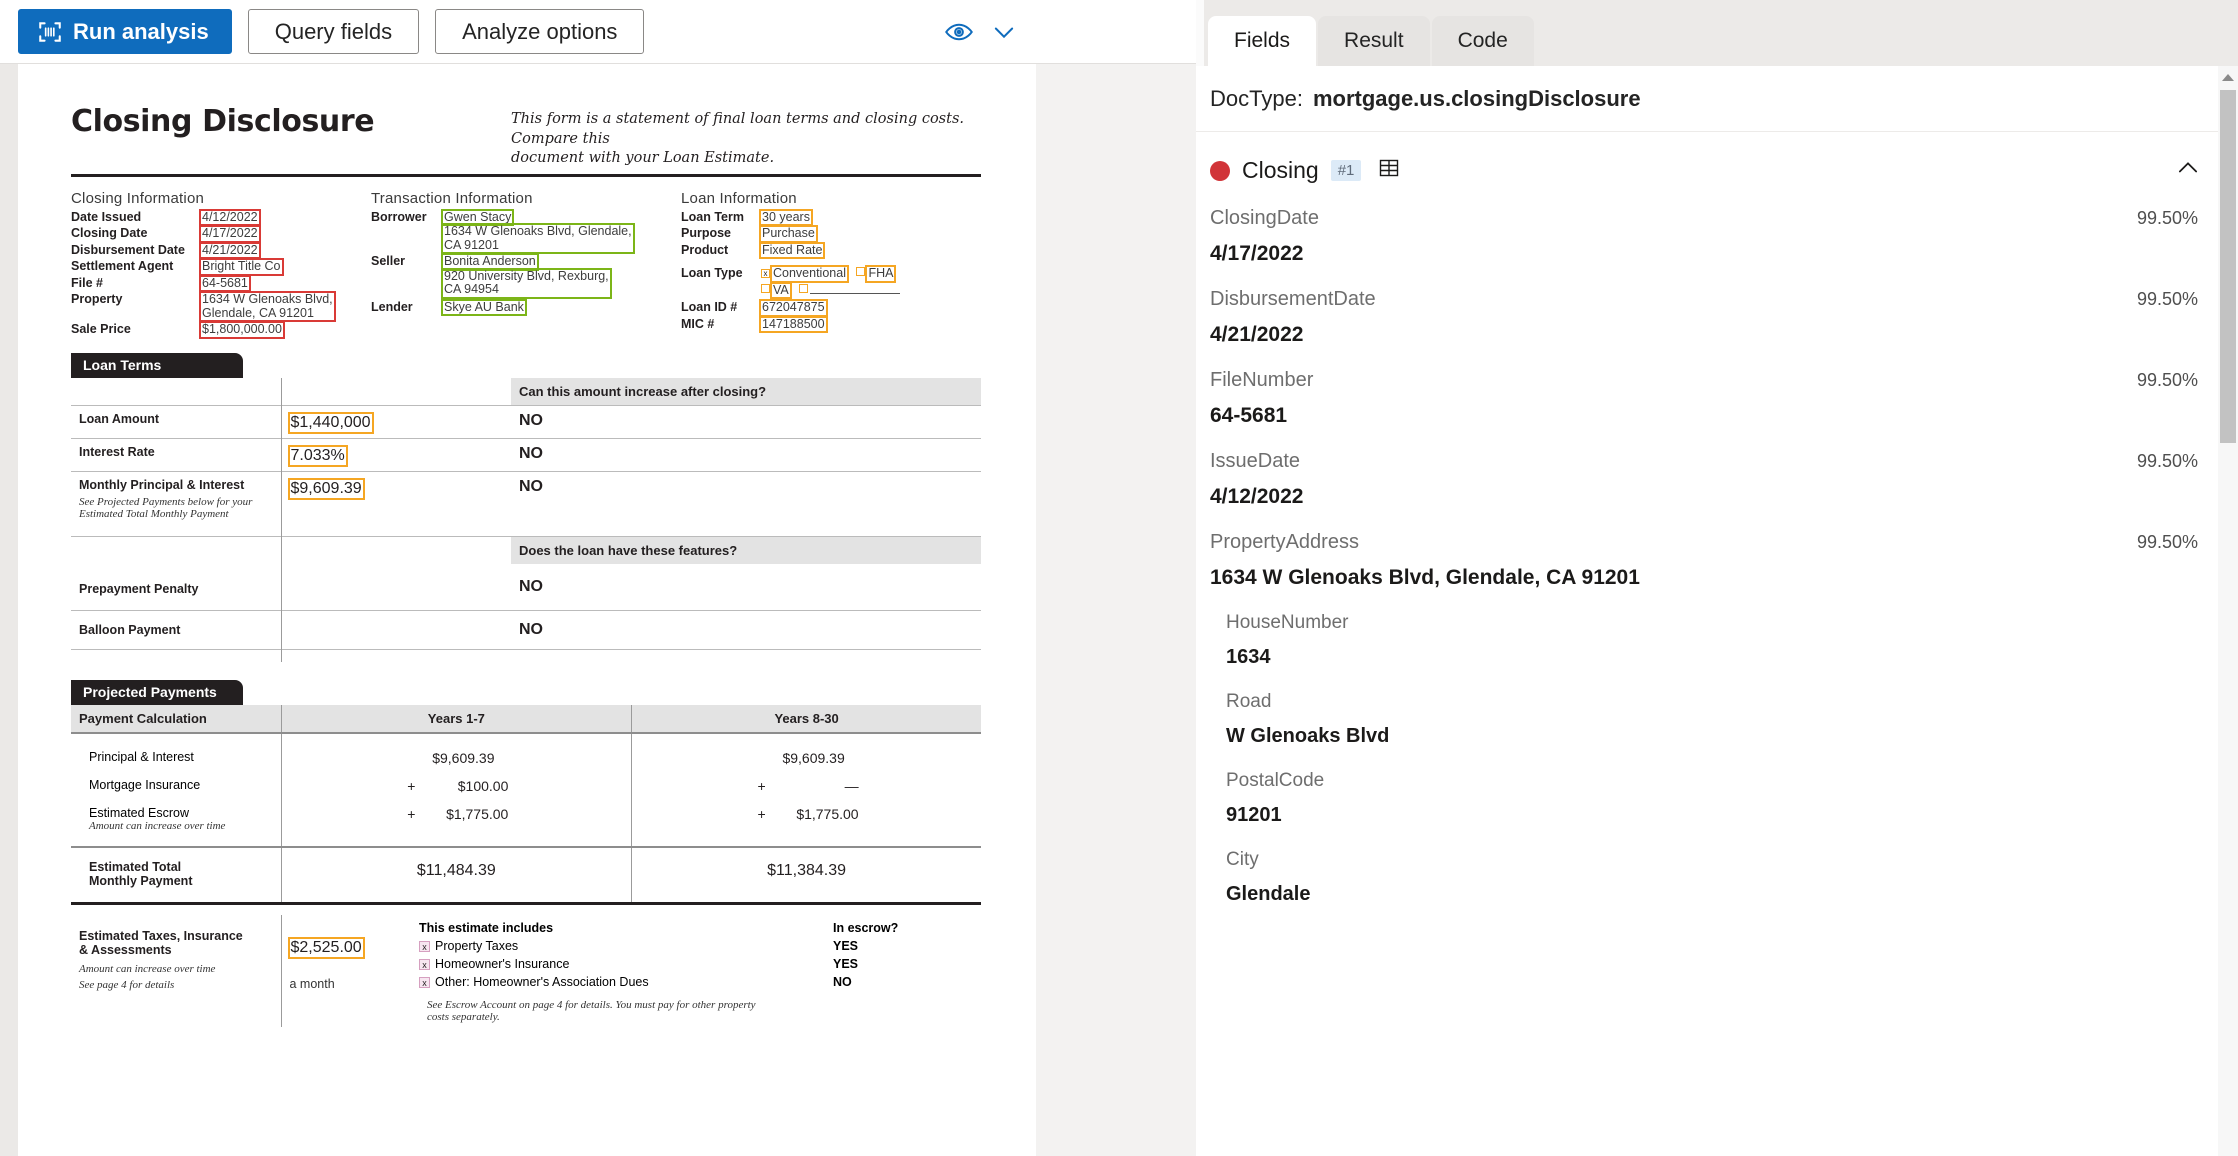  I want to click on borrower-address-line1: 1634 W Glenoaks Blvd, Glendale,, so click(538, 231).